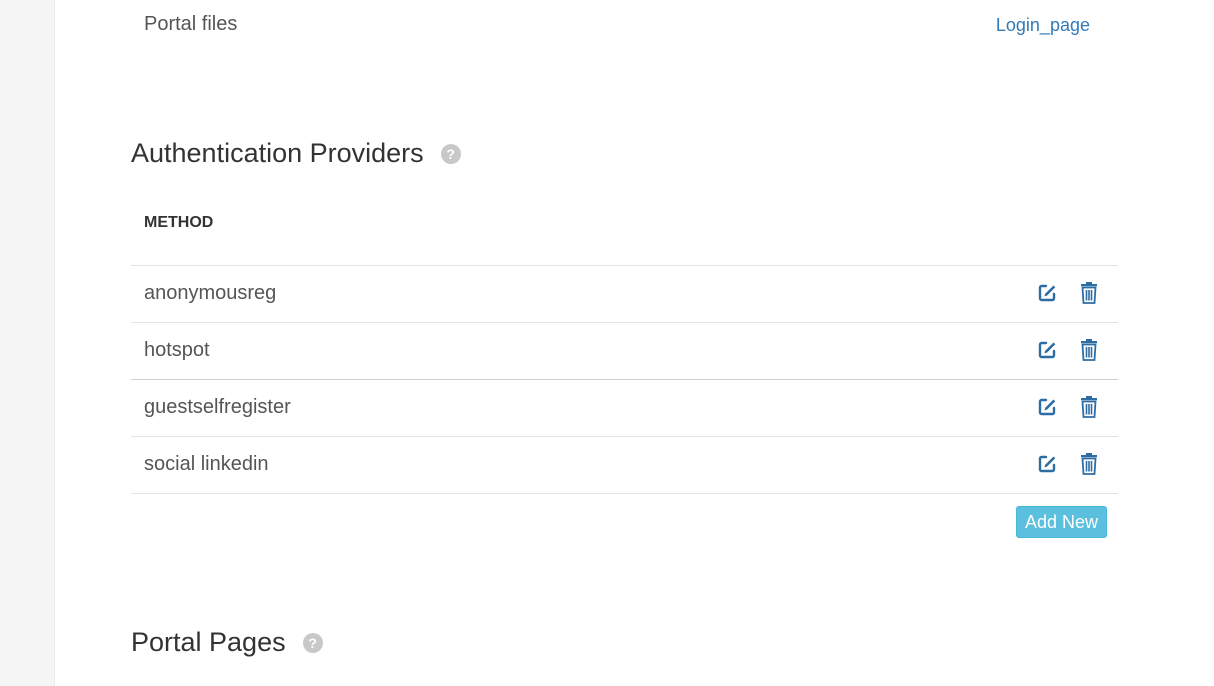 Image resolution: width=1214 pixels, height=686 pixels. What do you see at coordinates (27, 343) in the screenshot?
I see `left-gutter` at bounding box center [27, 343].